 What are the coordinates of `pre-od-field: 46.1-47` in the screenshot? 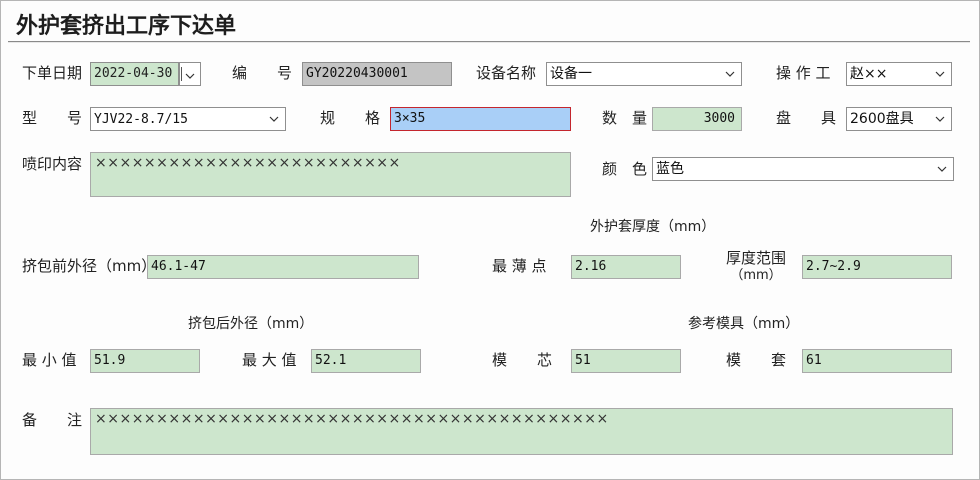 It's located at (283, 267).